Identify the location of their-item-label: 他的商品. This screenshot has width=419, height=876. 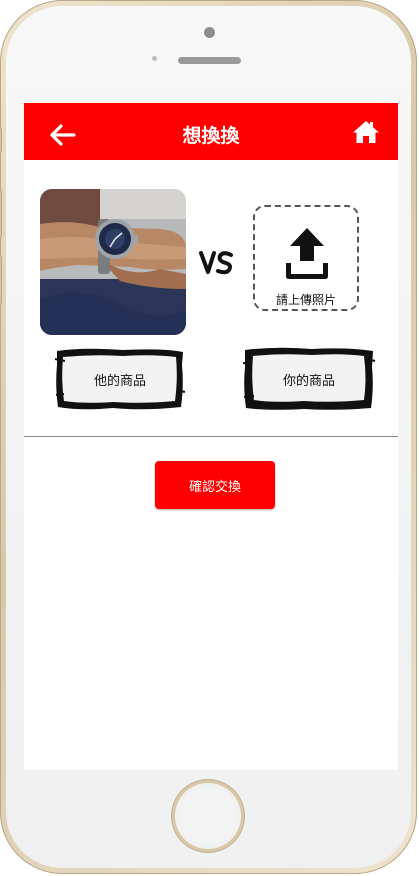
(119, 381).